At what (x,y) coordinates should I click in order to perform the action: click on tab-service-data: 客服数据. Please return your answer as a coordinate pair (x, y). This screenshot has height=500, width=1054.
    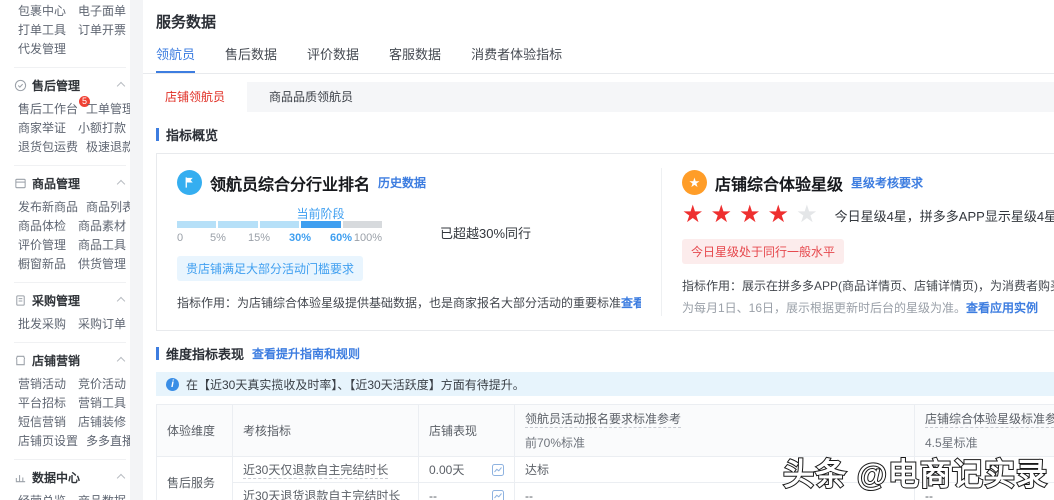
    Looking at the image, I should click on (415, 58).